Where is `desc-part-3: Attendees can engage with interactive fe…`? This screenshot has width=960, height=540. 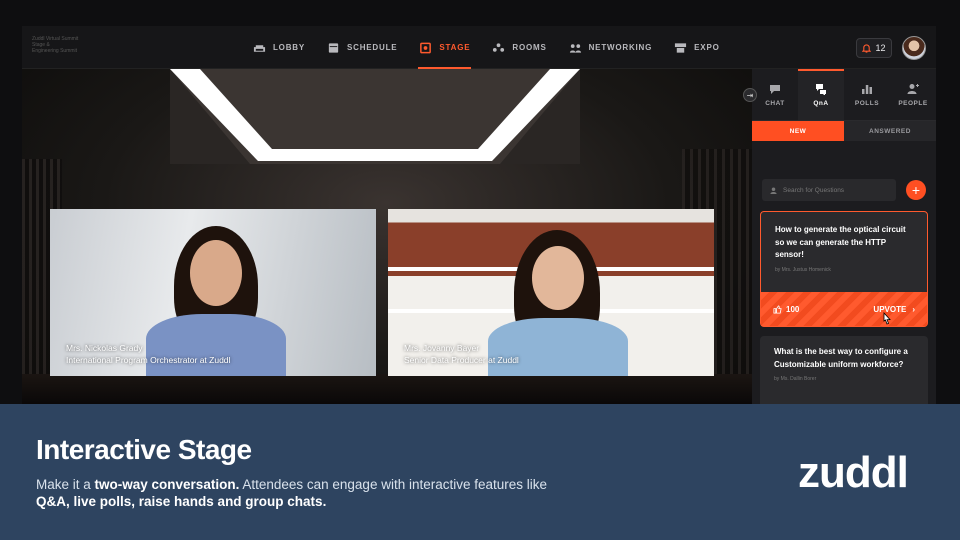 desc-part-3: Attendees can engage with interactive fe… is located at coordinates (393, 484).